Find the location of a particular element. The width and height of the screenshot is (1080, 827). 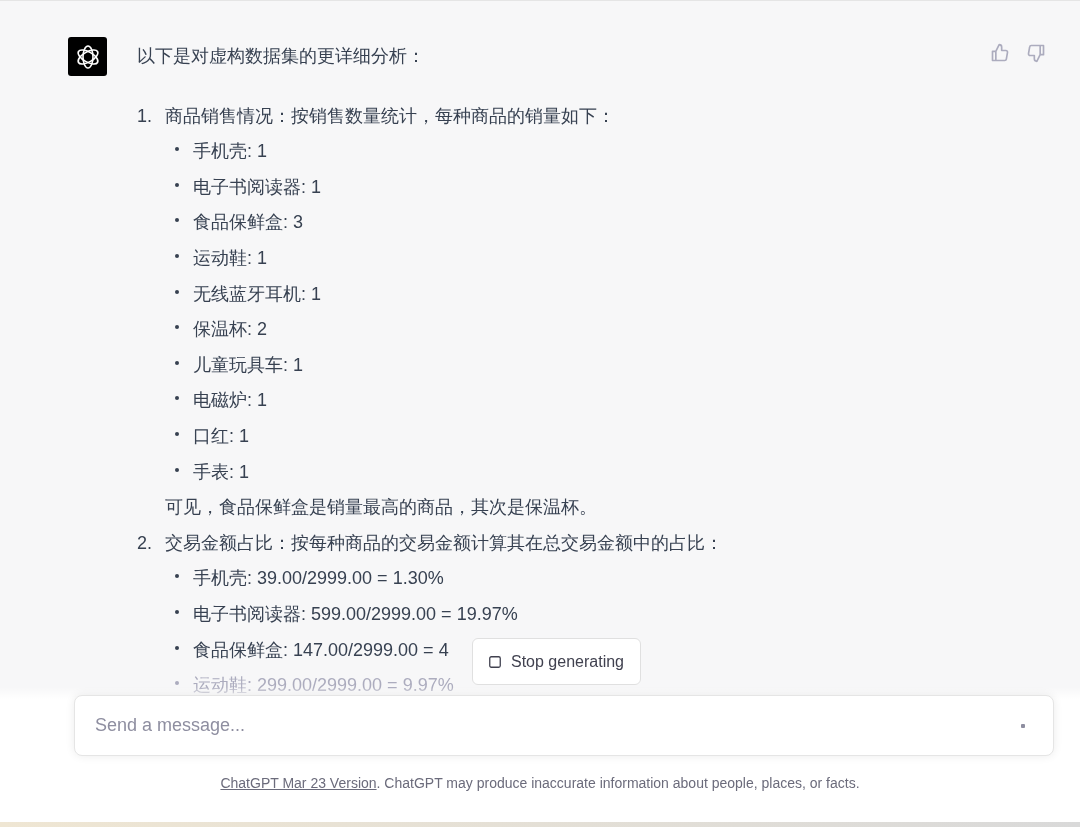

list-item: 口红: 1 is located at coordinates (221, 436).